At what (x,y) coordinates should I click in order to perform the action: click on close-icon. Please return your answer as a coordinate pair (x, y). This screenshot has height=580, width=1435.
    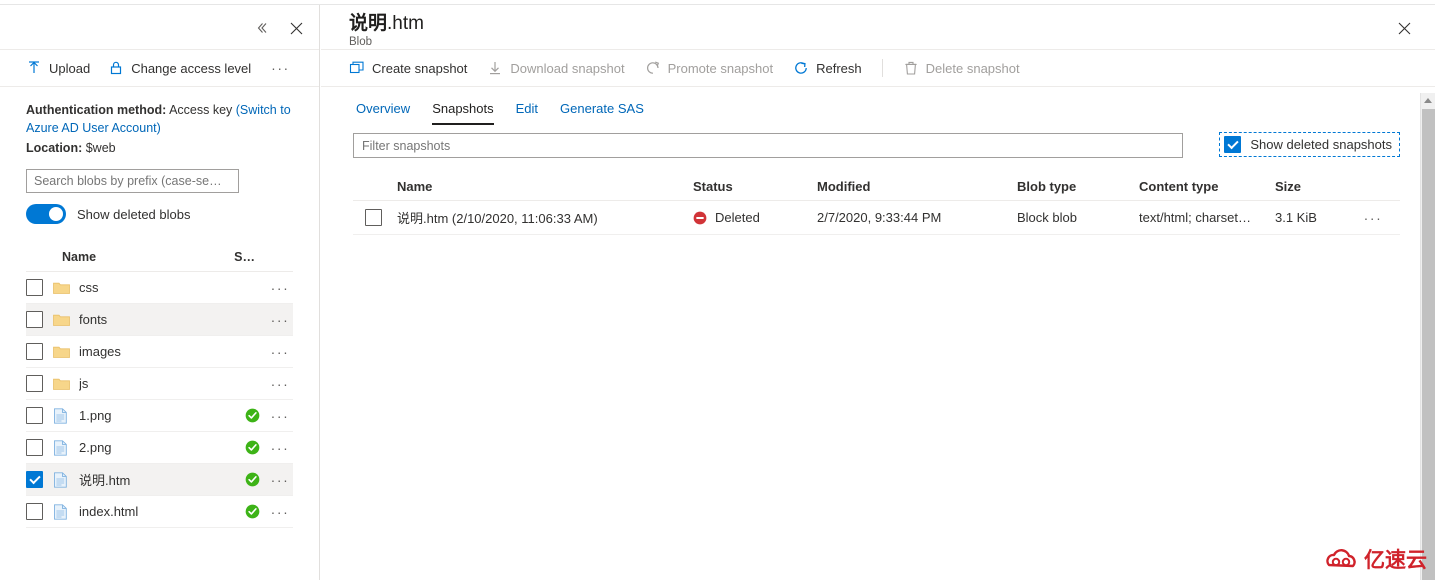
    Looking at the image, I should click on (296, 28).